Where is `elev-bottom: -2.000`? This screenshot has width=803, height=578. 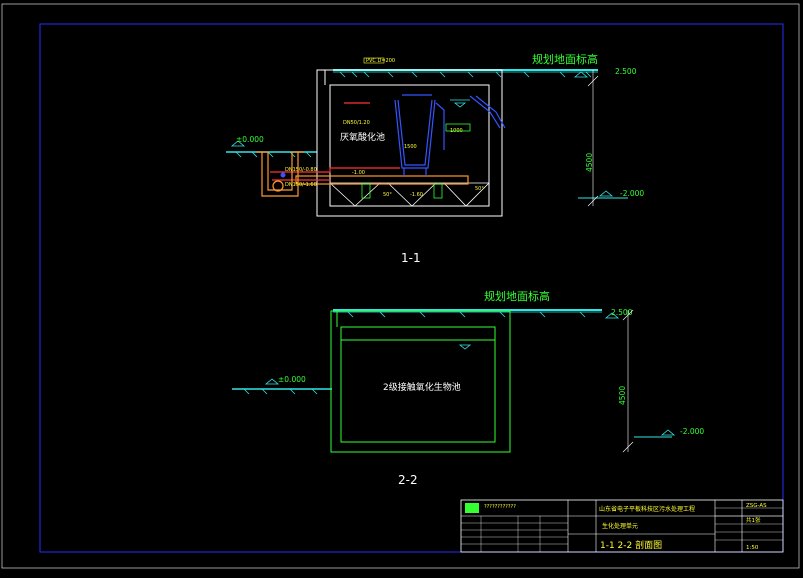
elev-bottom: -2.000 is located at coordinates (632, 193).